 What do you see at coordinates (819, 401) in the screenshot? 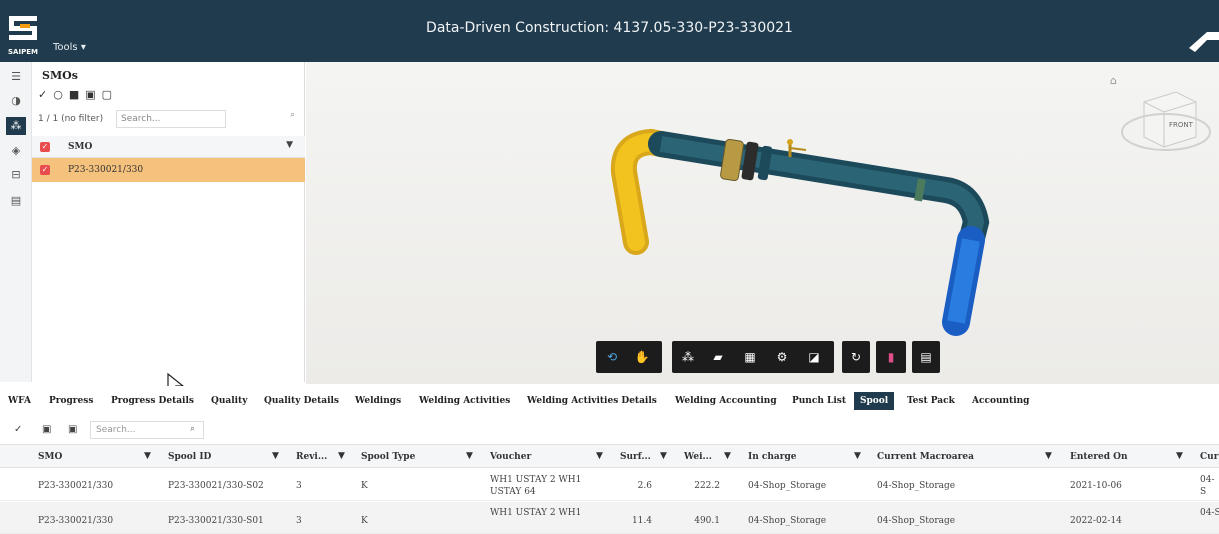
I see `tab-punch-list: Punch List` at bounding box center [819, 401].